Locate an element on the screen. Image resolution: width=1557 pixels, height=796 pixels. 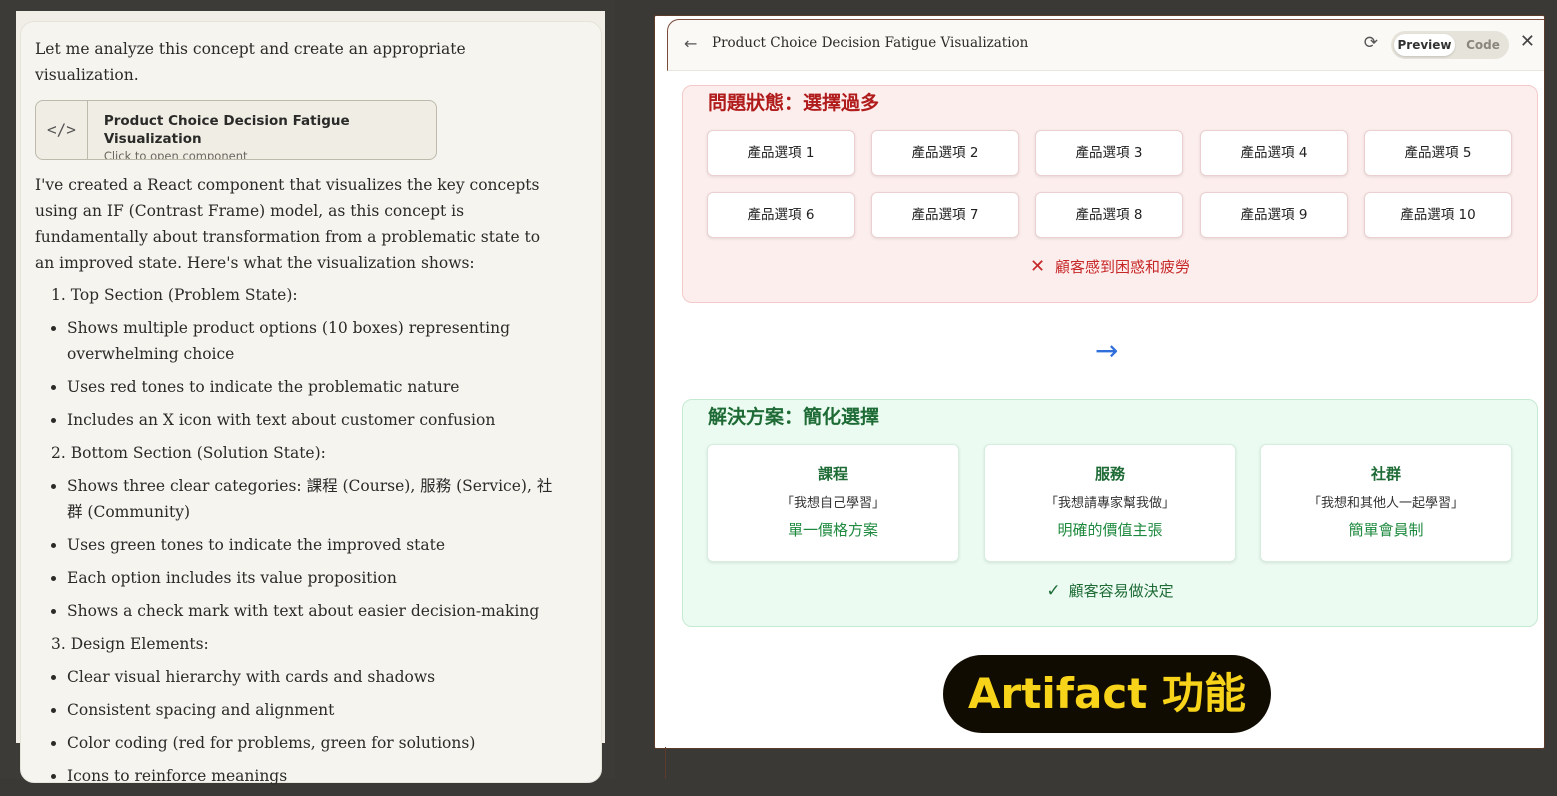
category-name: 課程 is located at coordinates (832, 474).